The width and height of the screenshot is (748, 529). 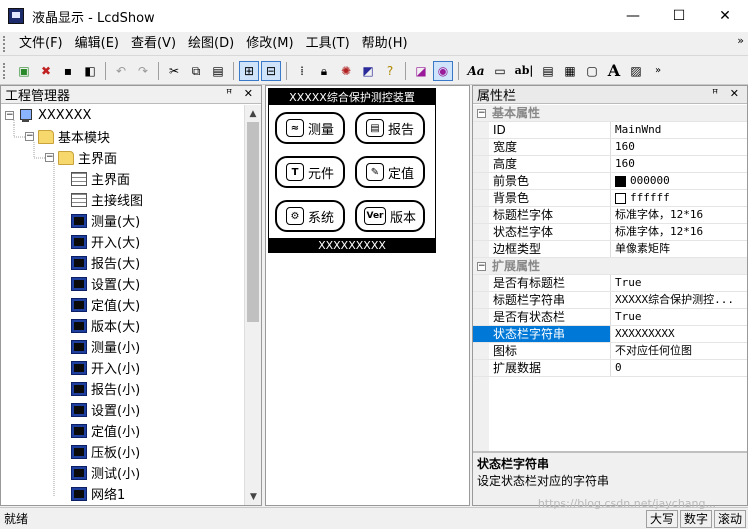 I want to click on scrollbar-thumb, so click(x=253, y=222).